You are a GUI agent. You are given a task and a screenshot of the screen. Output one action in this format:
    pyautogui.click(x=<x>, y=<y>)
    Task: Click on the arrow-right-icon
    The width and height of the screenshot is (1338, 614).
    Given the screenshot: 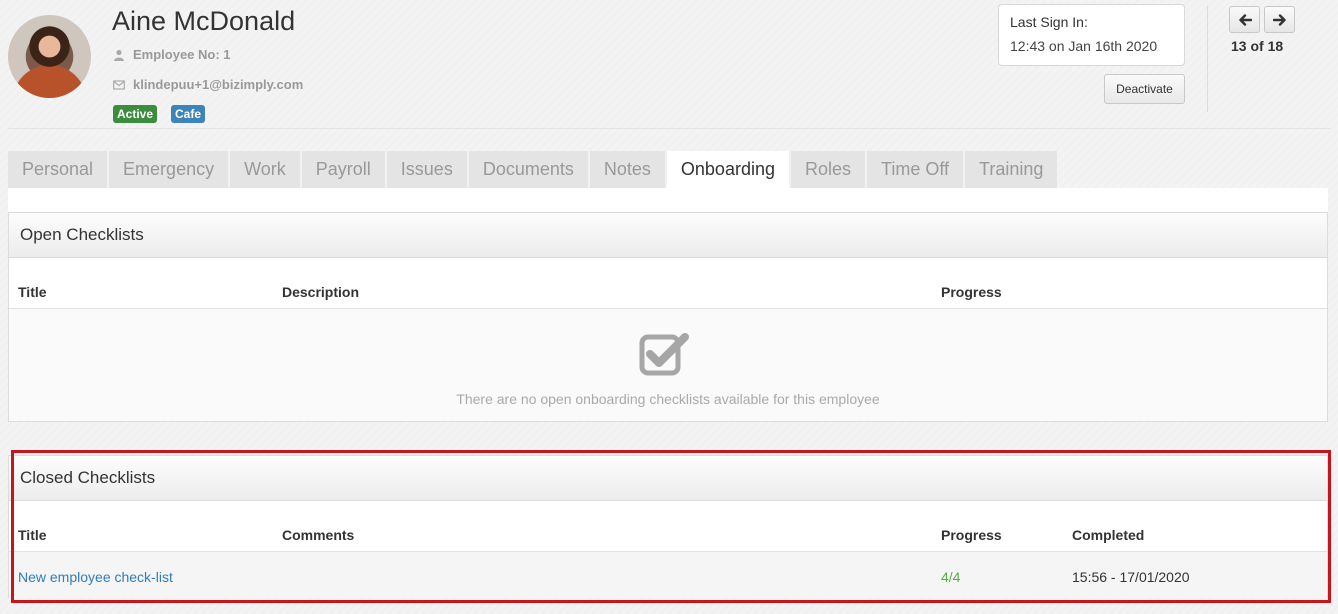 What is the action you would take?
    pyautogui.click(x=1279, y=19)
    